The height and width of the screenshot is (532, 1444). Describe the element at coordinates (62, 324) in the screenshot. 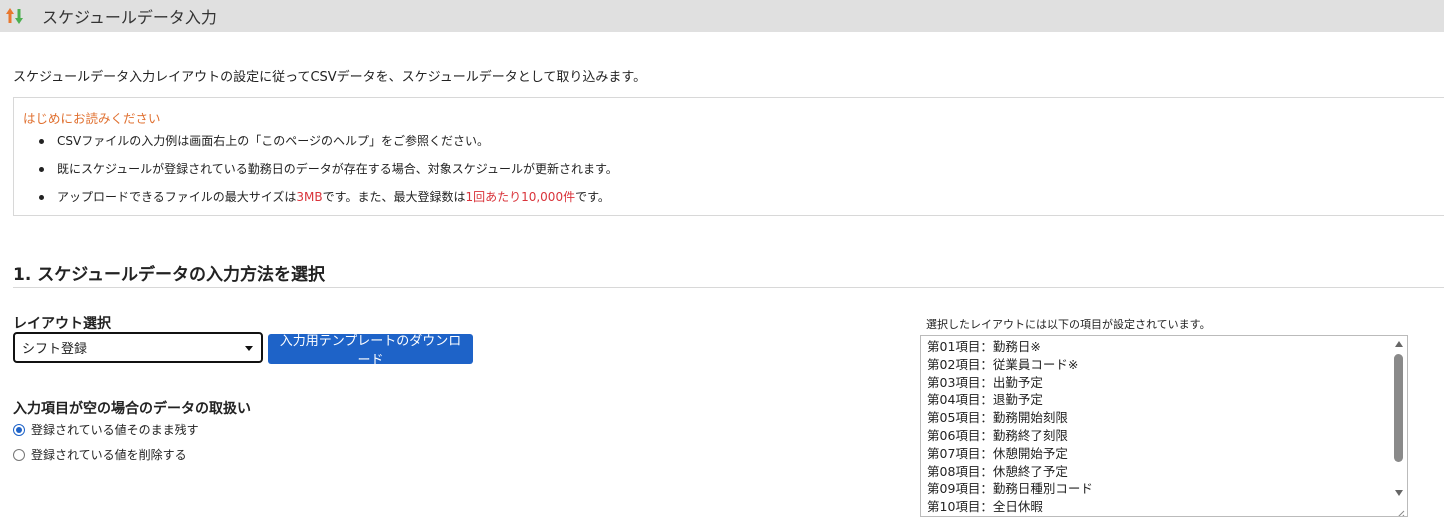

I see `layout-select-label: レイアウト選択` at that location.